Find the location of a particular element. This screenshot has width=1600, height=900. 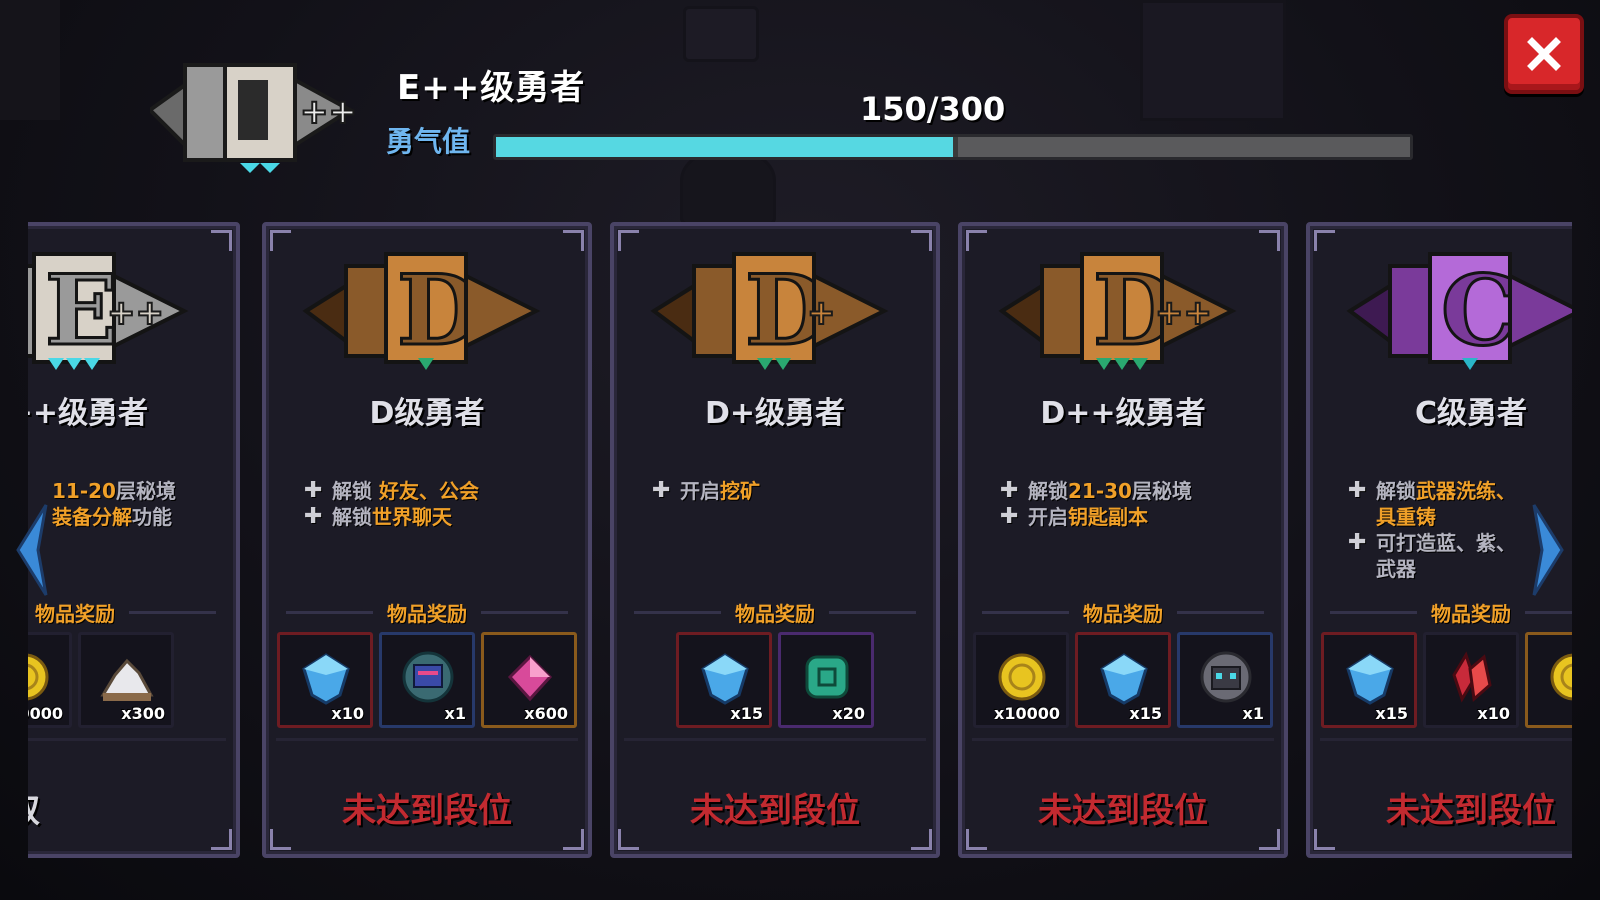

rank-emblem-icon: D+ is located at coordinates (769, 311).